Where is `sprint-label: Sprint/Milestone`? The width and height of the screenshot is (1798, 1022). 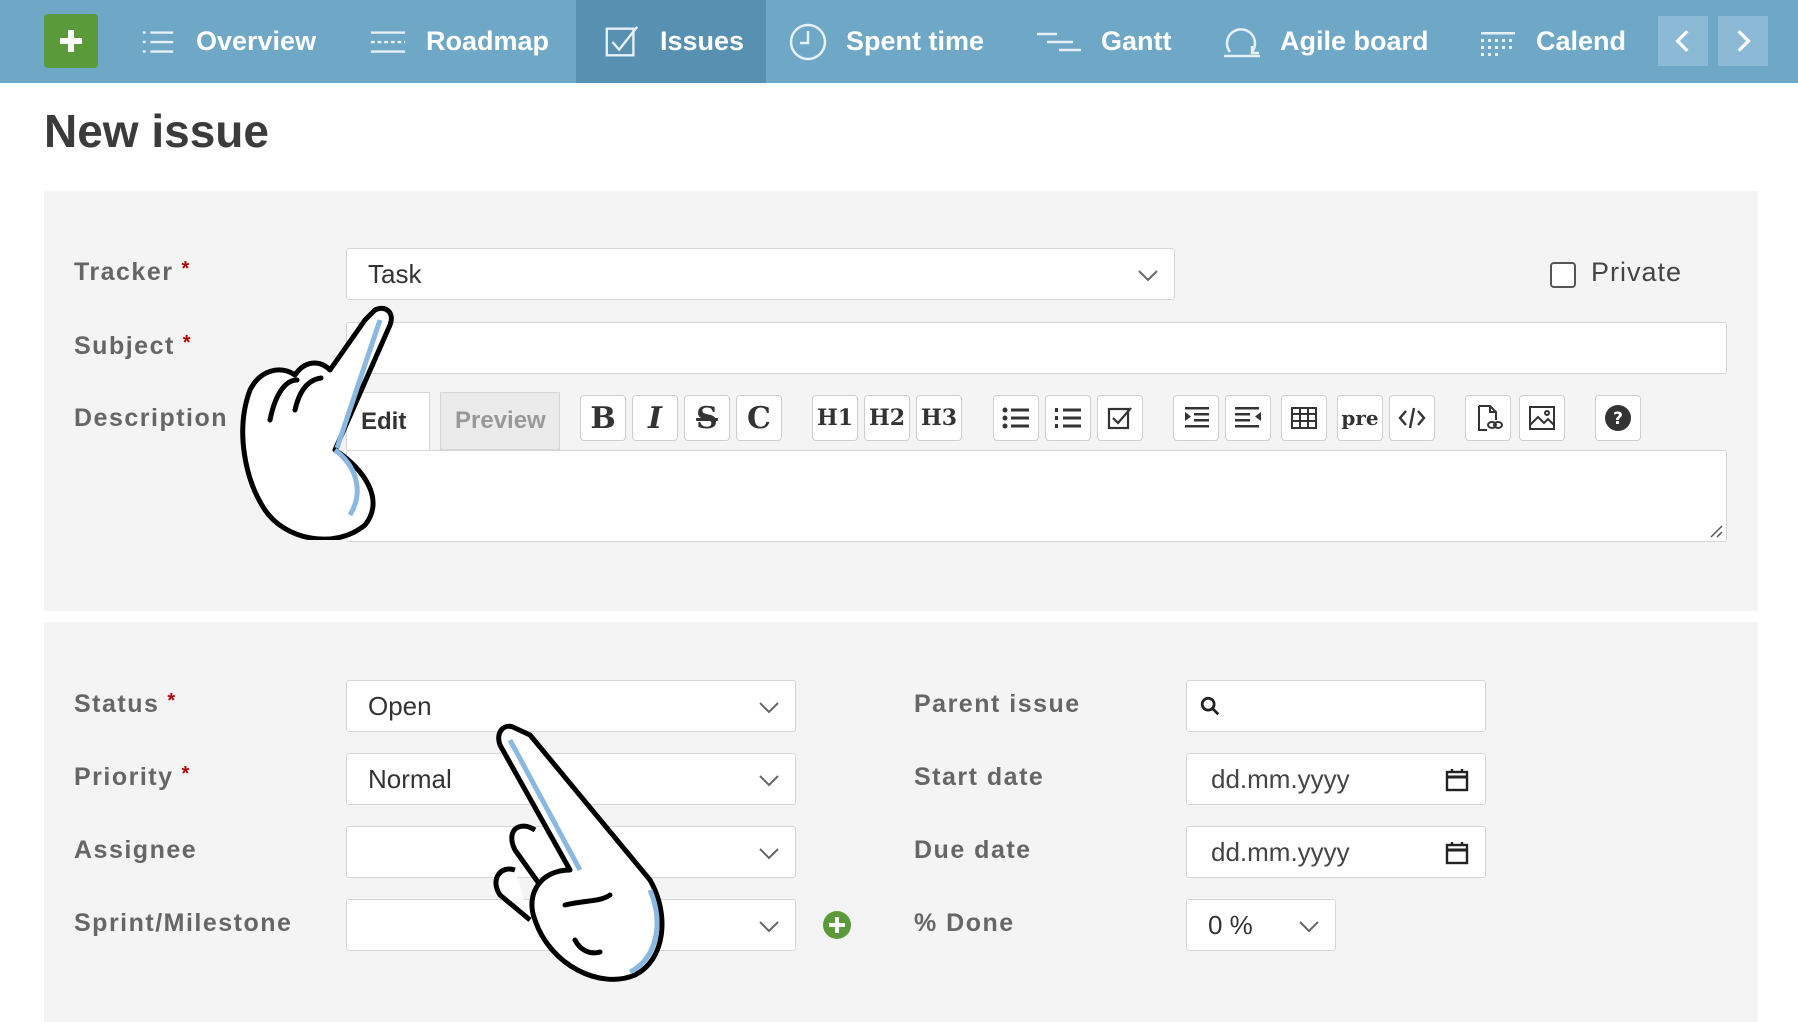
sprint-label: Sprint/Milestone is located at coordinates (183, 923).